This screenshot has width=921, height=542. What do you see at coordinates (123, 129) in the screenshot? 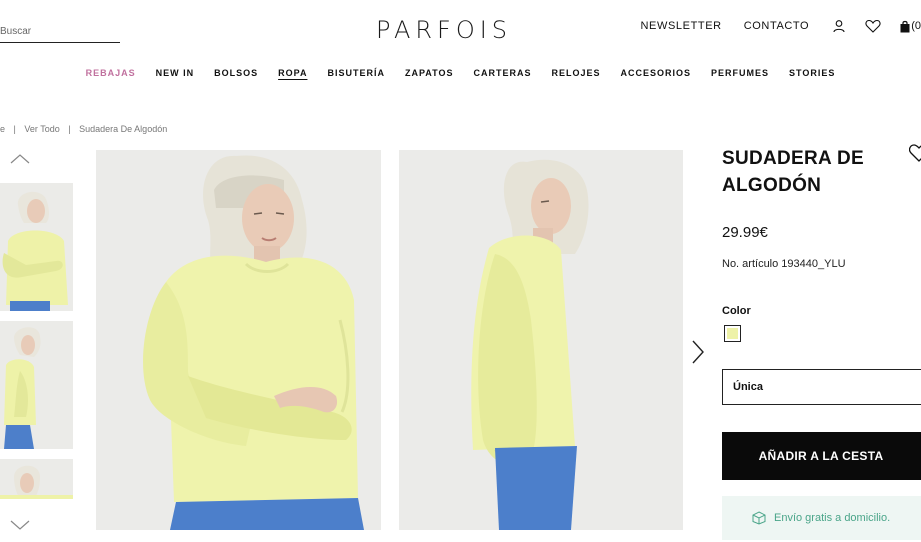
I see `breadcrumb-current: Sudadera De Algodón` at bounding box center [123, 129].